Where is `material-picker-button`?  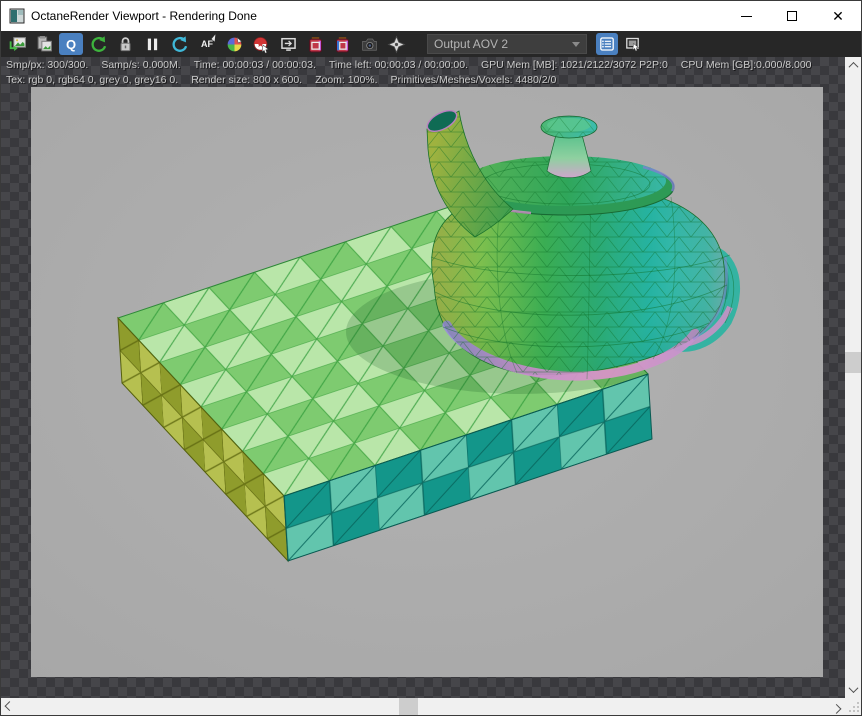 material-picker-button is located at coordinates (261, 44).